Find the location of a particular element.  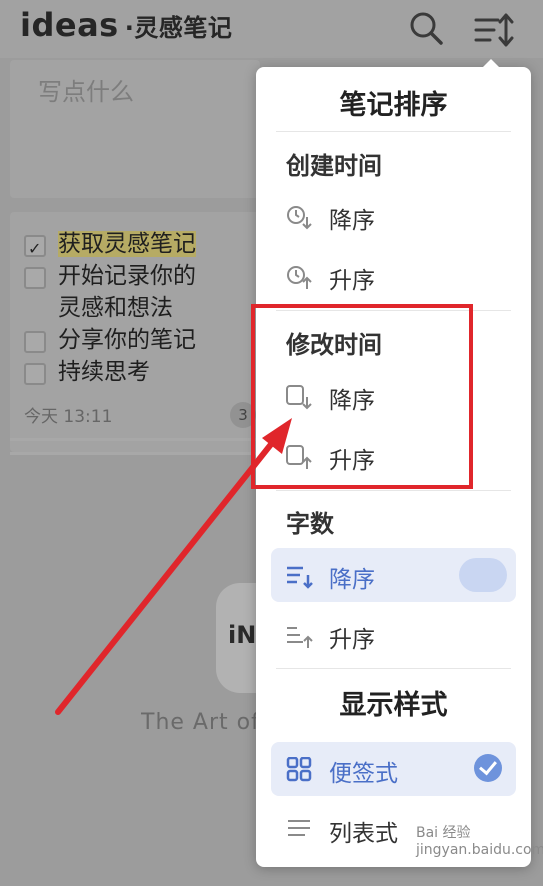

lines-up-icon is located at coordinates (300, 637).